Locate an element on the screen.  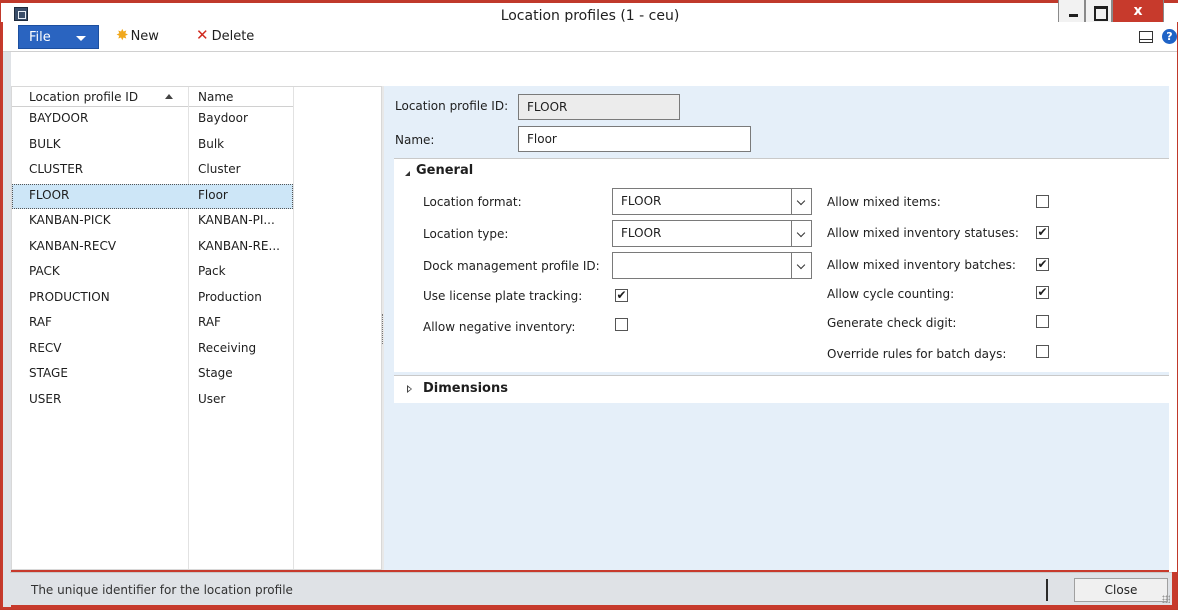
cell-location-profile-id: CLUSTER is located at coordinates (56, 169).